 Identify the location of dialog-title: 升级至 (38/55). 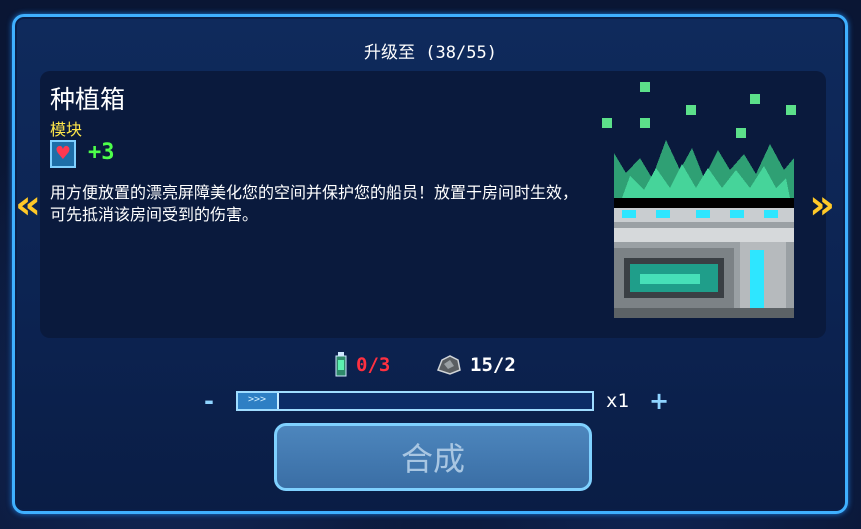
(430, 53).